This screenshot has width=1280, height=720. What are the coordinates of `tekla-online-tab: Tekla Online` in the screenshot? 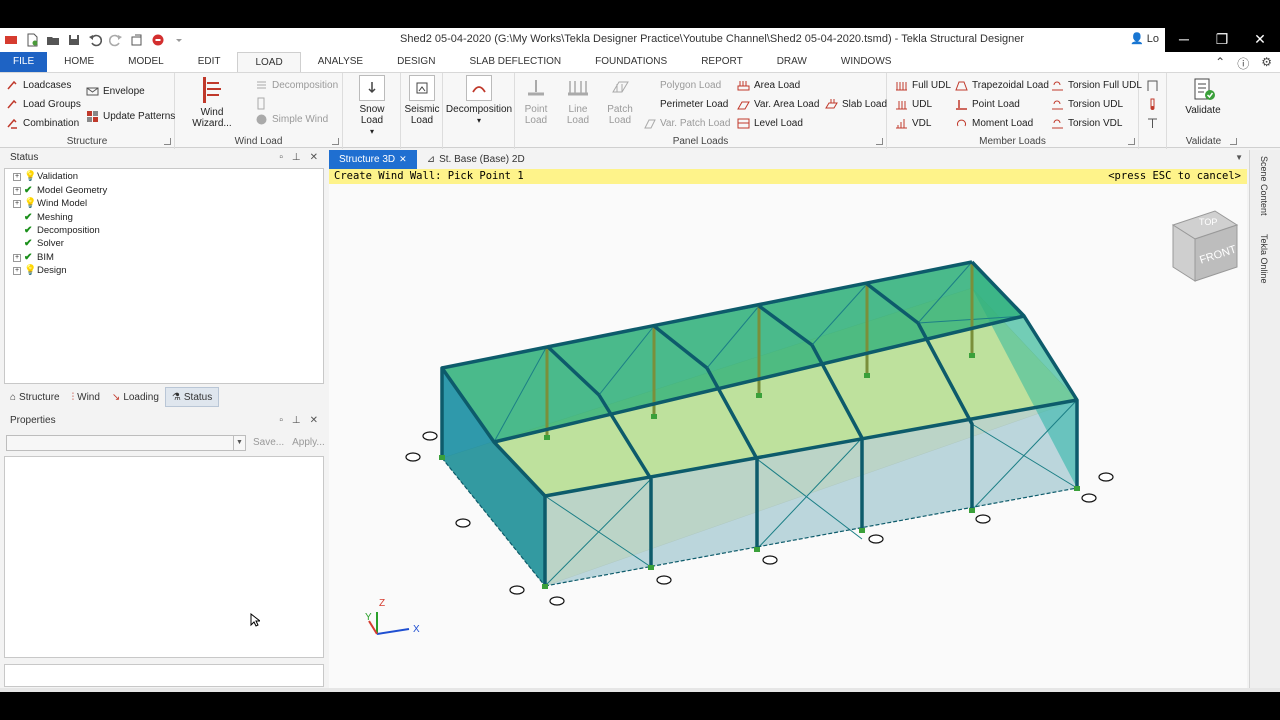 It's located at (1264, 259).